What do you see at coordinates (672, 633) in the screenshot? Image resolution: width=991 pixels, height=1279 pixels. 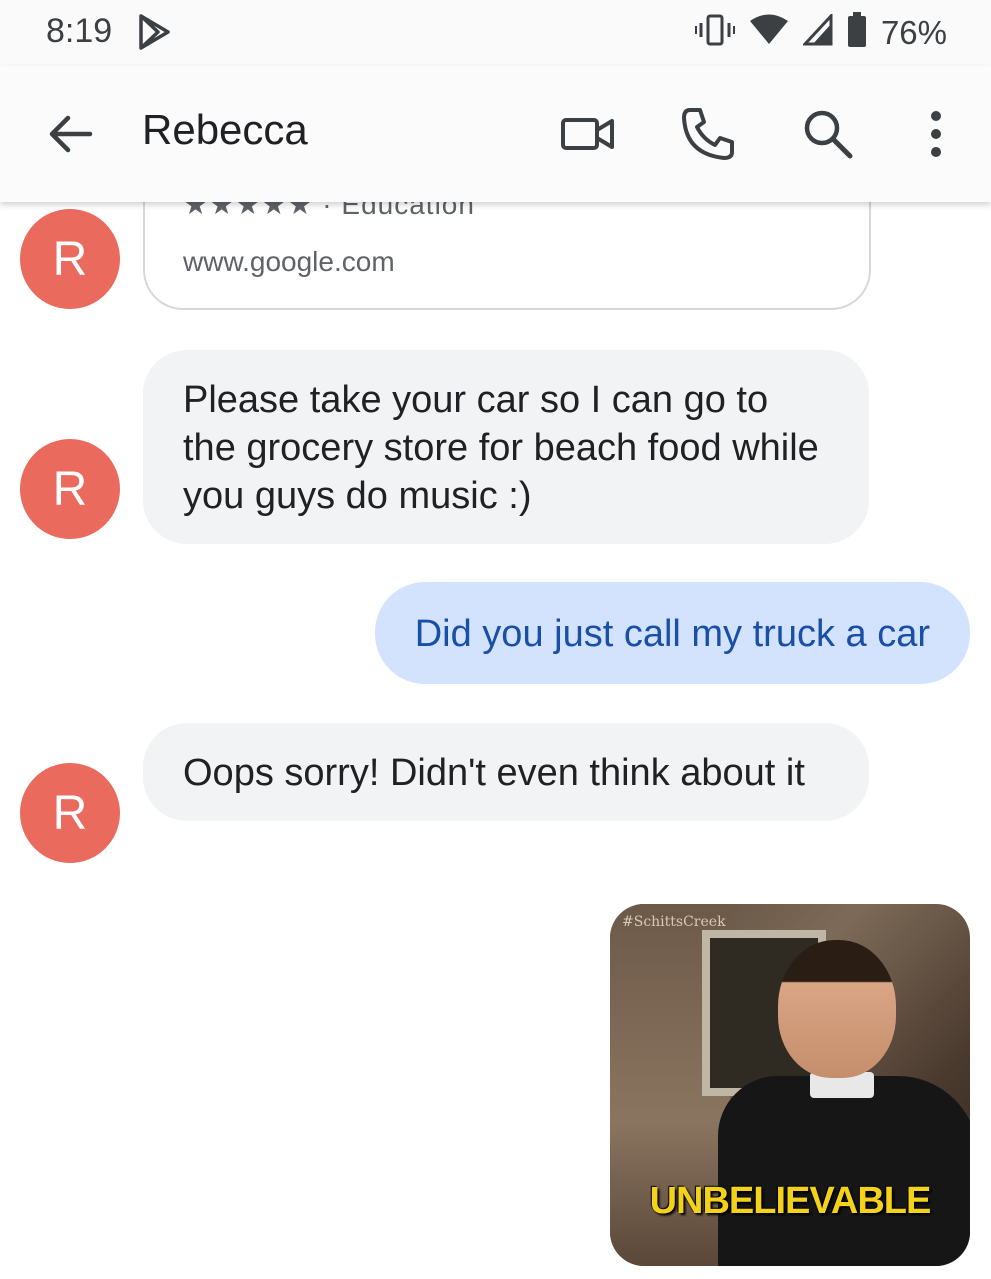 I see `outgoing-message-bubble: Did you just call my truck a car` at bounding box center [672, 633].